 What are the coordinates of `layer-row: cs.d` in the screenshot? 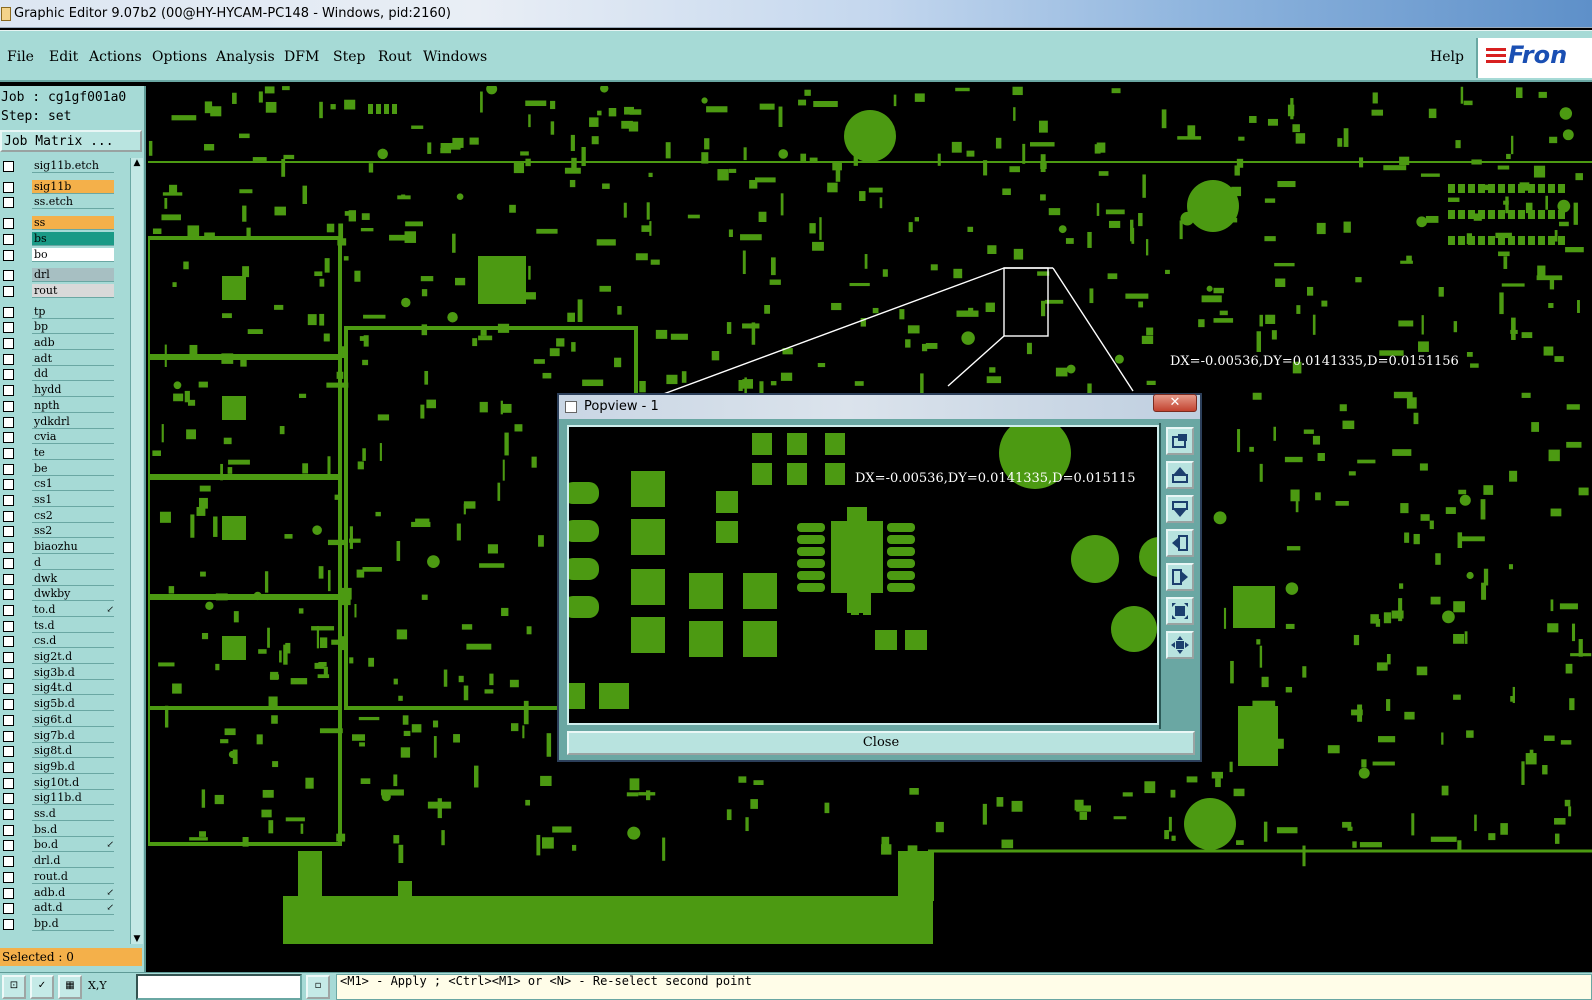 It's located at (65, 641).